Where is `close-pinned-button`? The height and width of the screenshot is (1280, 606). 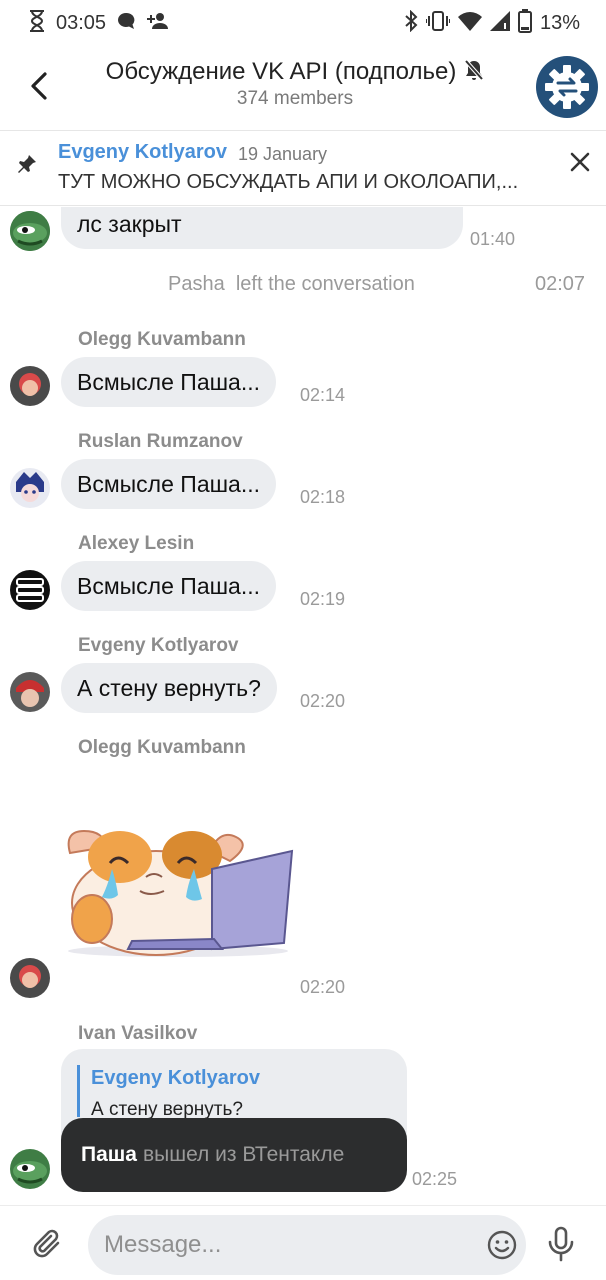
close-pinned-button is located at coordinates (580, 162).